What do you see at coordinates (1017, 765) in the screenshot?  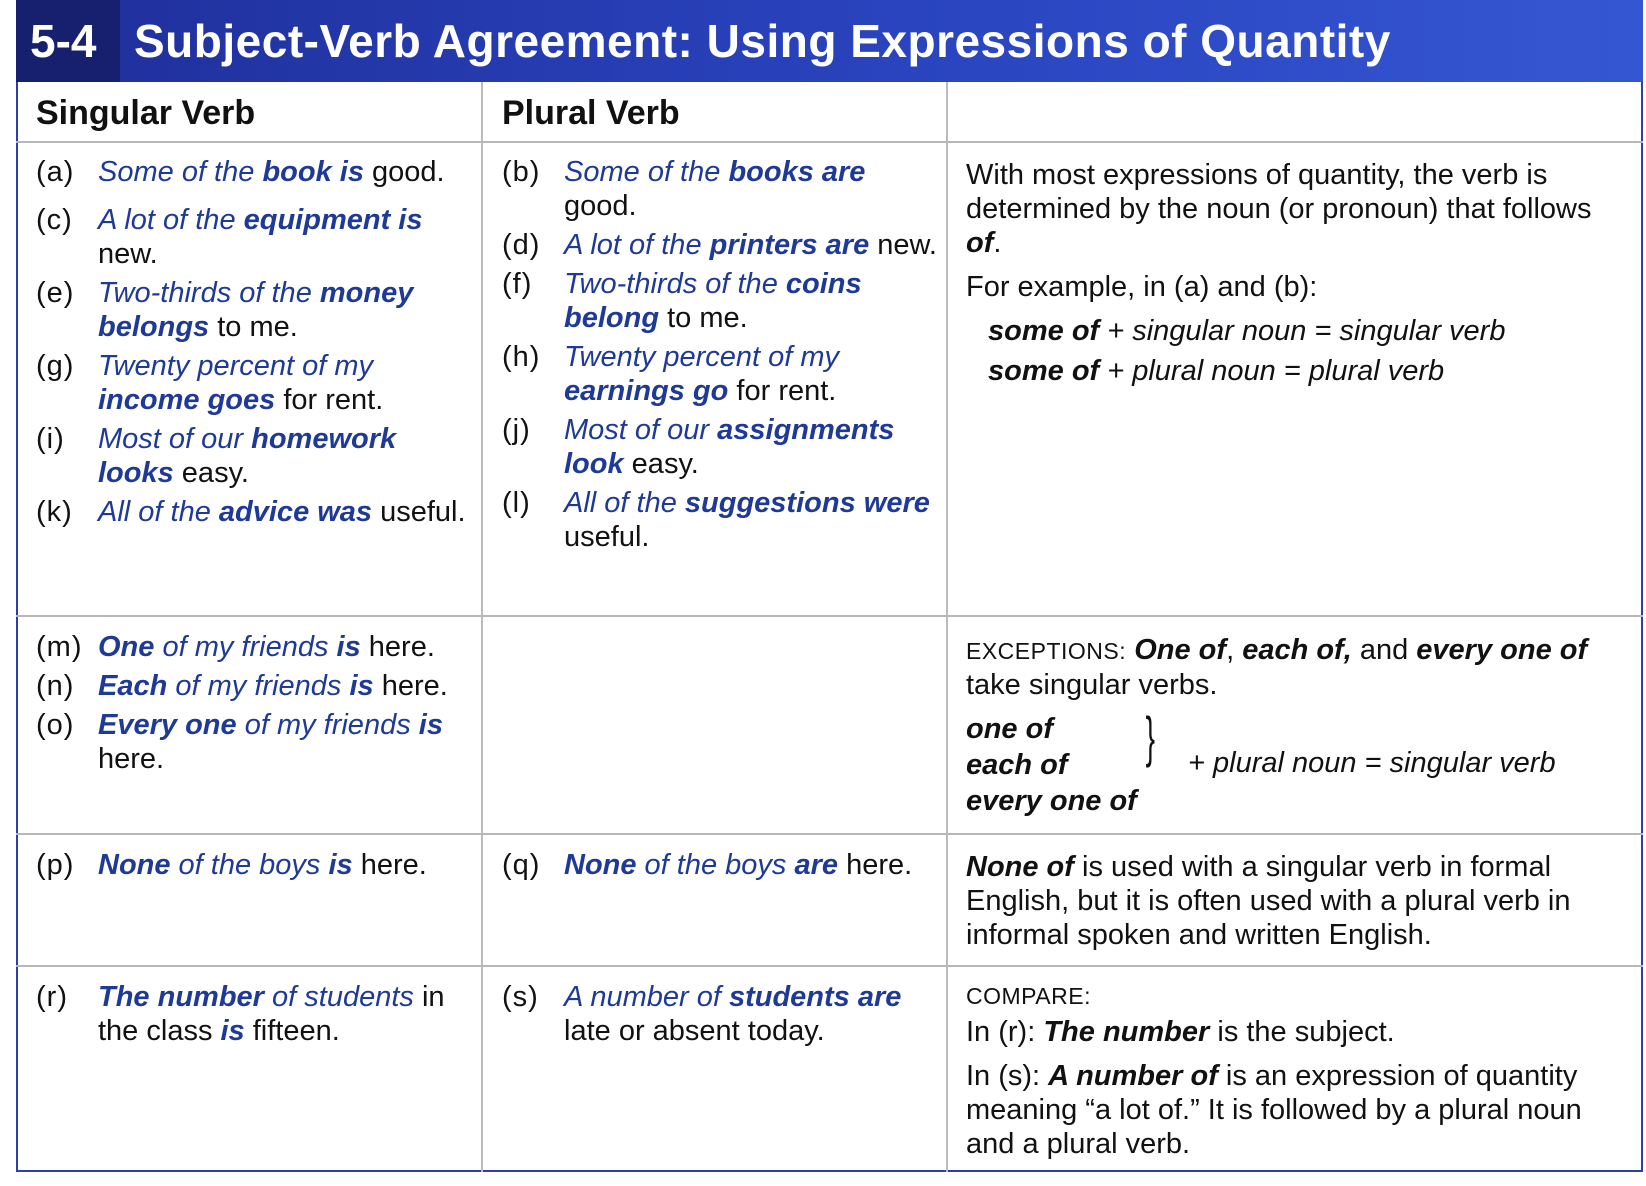 I see `text-fragment: each of` at bounding box center [1017, 765].